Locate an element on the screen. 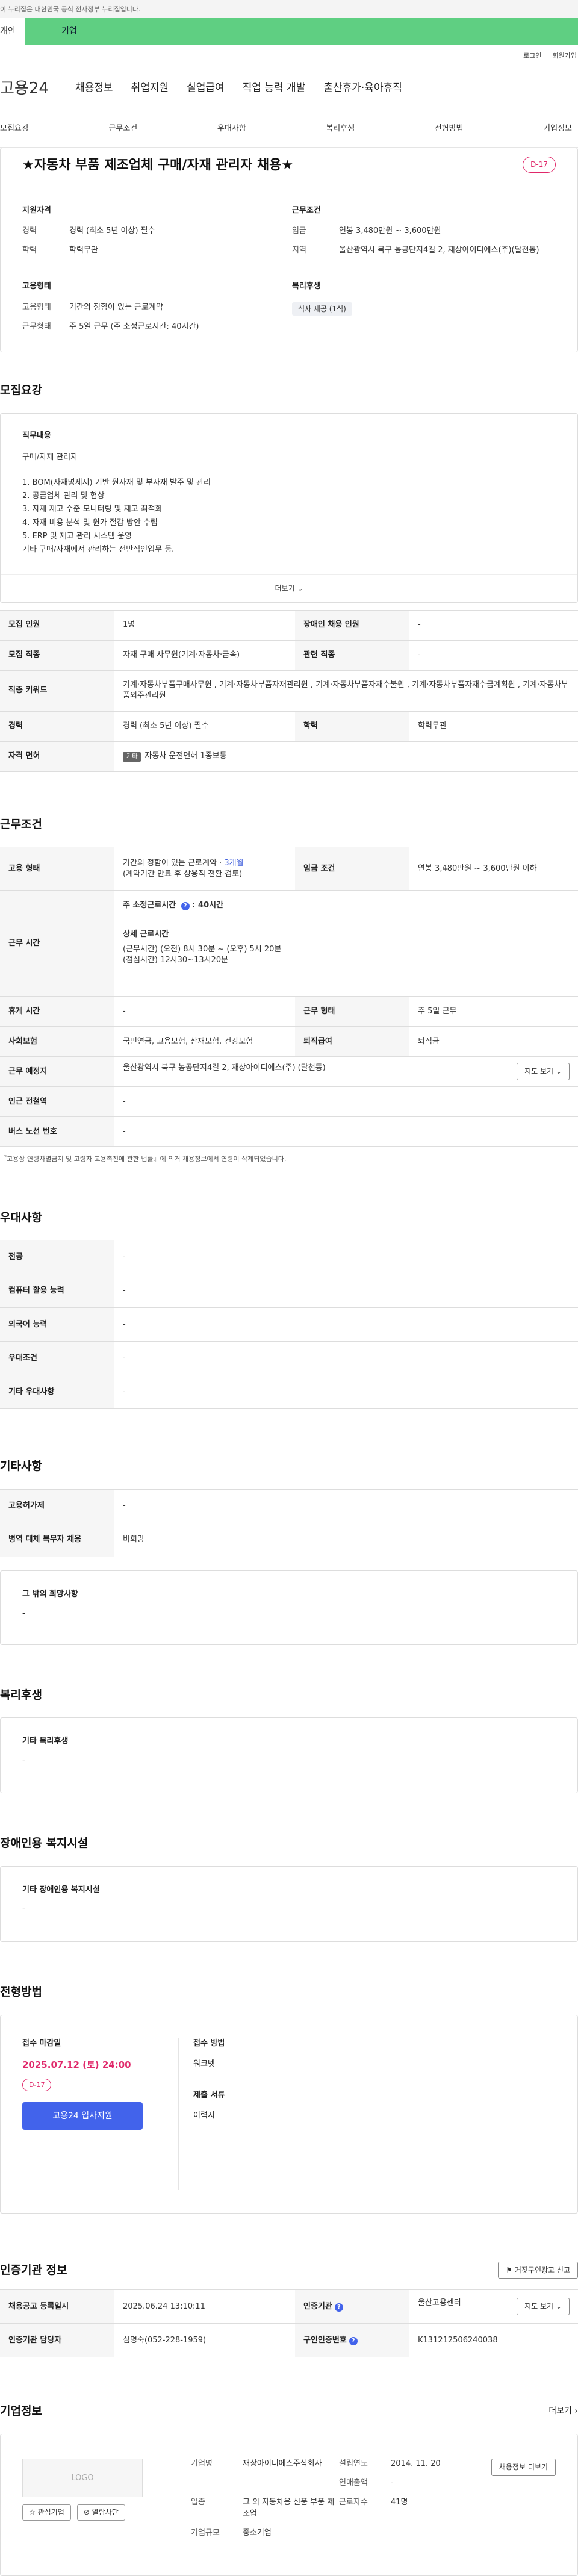  work-location: 울산광역시 북구 농공단지4길 2, 재상아이디에스(주) (달천동) is located at coordinates (224, 1068).